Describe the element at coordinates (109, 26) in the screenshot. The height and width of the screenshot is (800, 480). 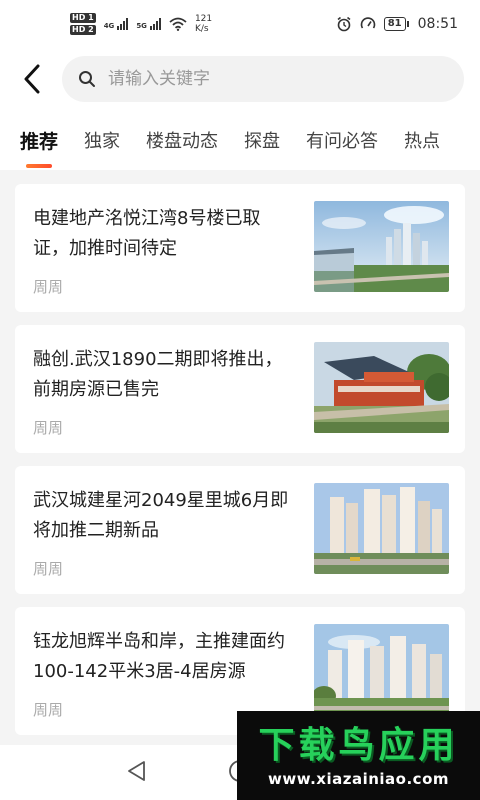
I see `network-type-1: 4G` at that location.